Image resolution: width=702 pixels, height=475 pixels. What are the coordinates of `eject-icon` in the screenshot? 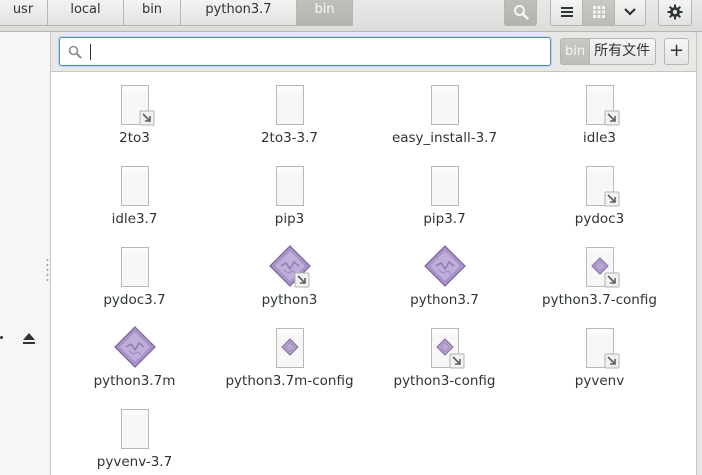 It's located at (29, 338).